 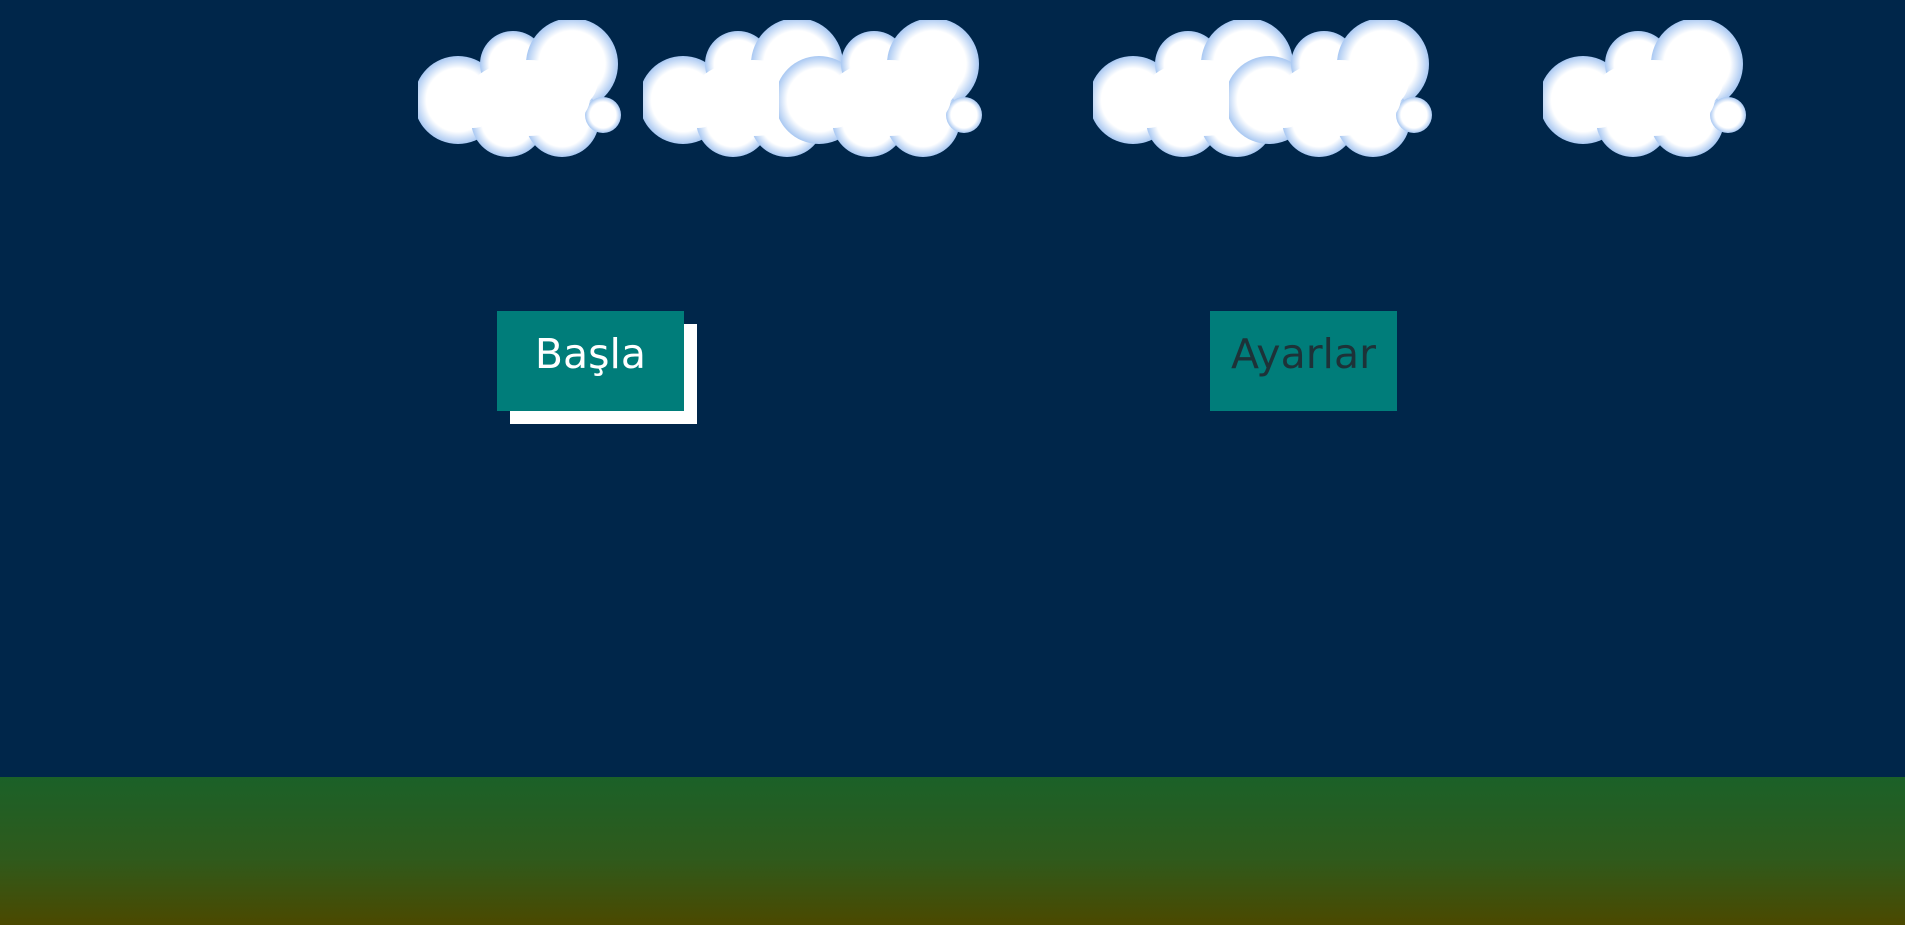 What do you see at coordinates (1303, 353) in the screenshot?
I see `settings-button-label: Ayarlar` at bounding box center [1303, 353].